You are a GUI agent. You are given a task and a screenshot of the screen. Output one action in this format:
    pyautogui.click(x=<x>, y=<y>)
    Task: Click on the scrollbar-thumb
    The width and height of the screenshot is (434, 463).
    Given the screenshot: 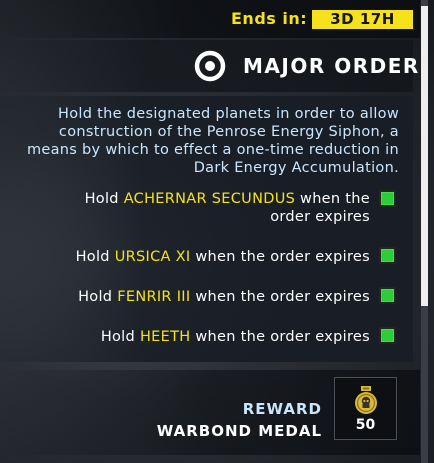 What is the action you would take?
    pyautogui.click(x=424, y=156)
    